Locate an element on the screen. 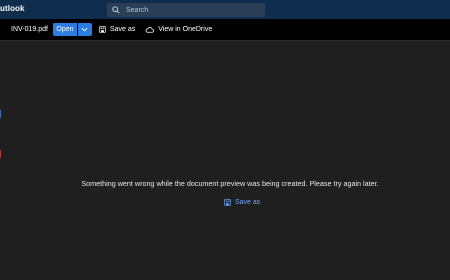 The height and width of the screenshot is (280, 450). save-as-button: Save as is located at coordinates (117, 29).